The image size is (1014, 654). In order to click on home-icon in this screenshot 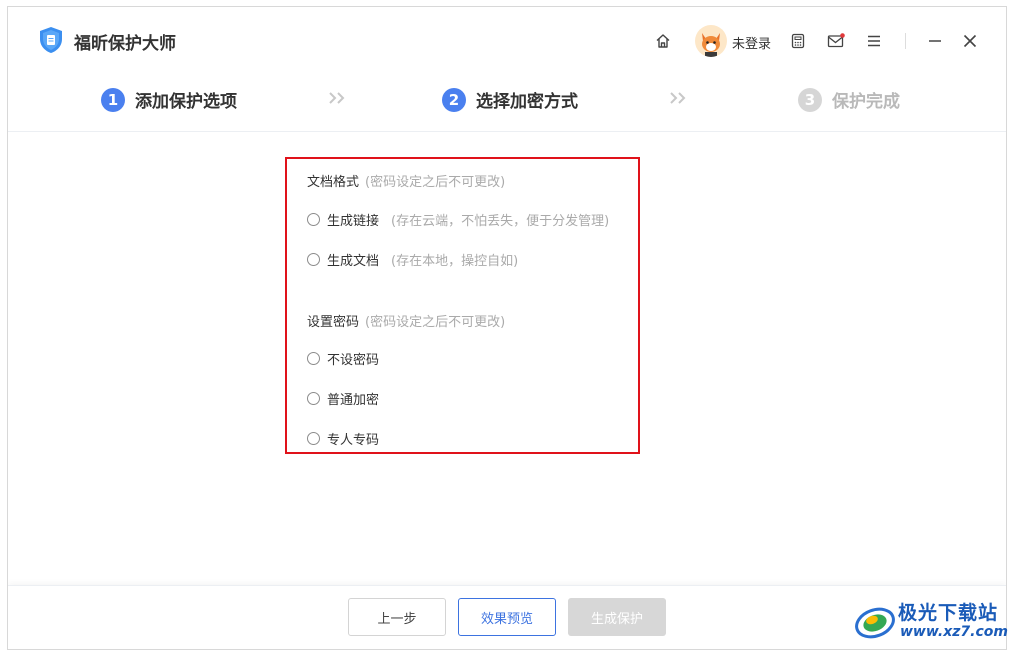, I will do `click(663, 41)`.